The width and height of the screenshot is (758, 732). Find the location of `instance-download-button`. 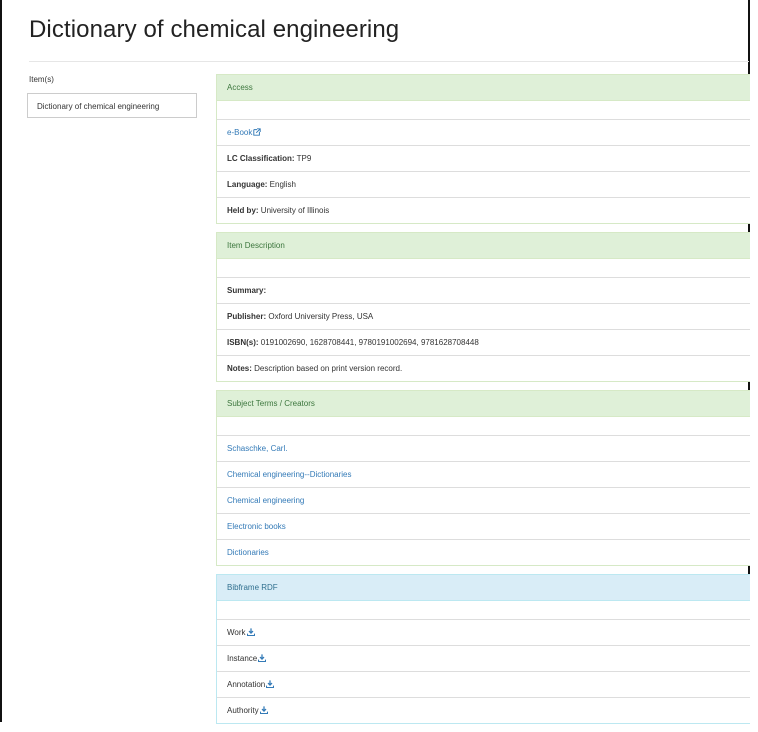

instance-download-button is located at coordinates (262, 658).